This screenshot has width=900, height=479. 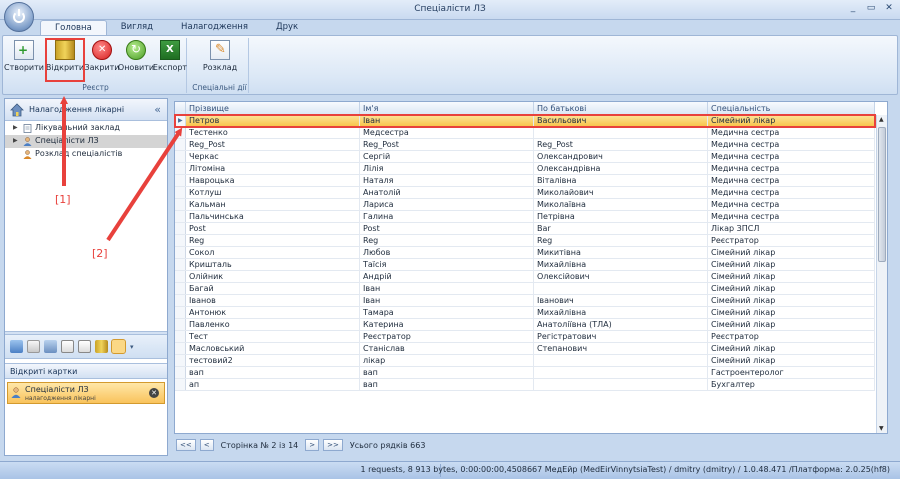 What do you see at coordinates (853, 8) in the screenshot?
I see `minimize-button: _` at bounding box center [853, 8].